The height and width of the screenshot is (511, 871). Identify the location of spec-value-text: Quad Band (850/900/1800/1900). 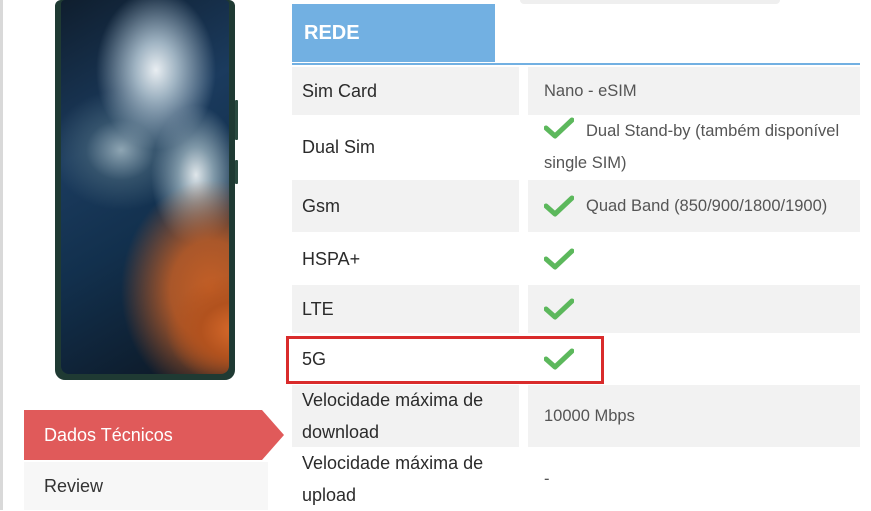
(707, 206).